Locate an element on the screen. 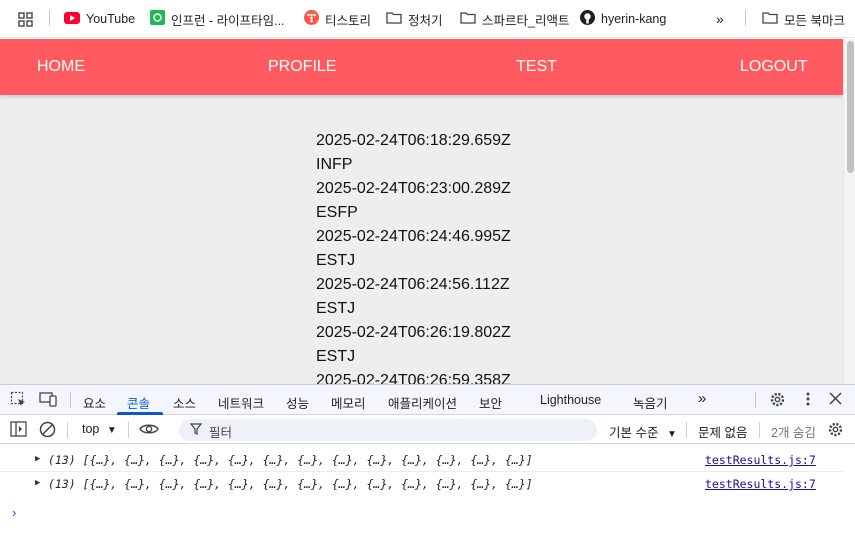 This screenshot has height=557, width=855. filter-funnel-icon is located at coordinates (196, 430).